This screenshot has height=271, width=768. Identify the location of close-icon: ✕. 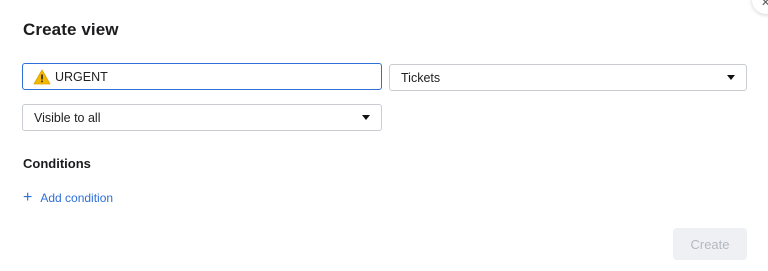
(764, 4).